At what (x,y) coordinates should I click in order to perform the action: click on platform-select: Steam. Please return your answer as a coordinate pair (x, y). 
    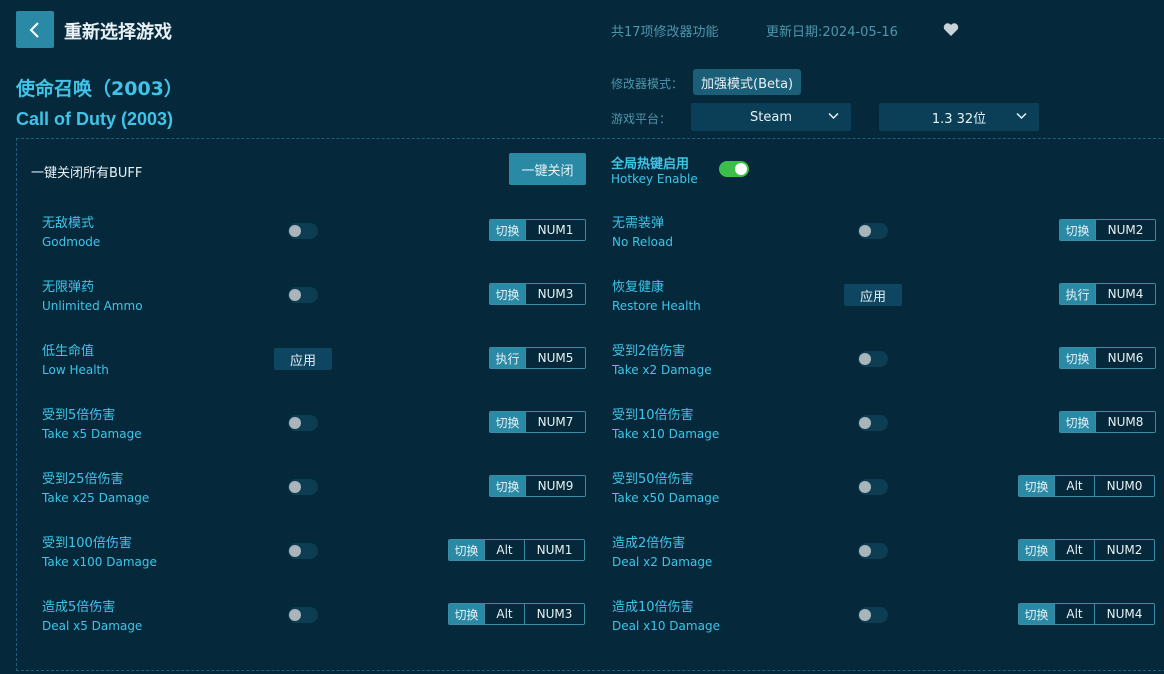
    Looking at the image, I should click on (771, 117).